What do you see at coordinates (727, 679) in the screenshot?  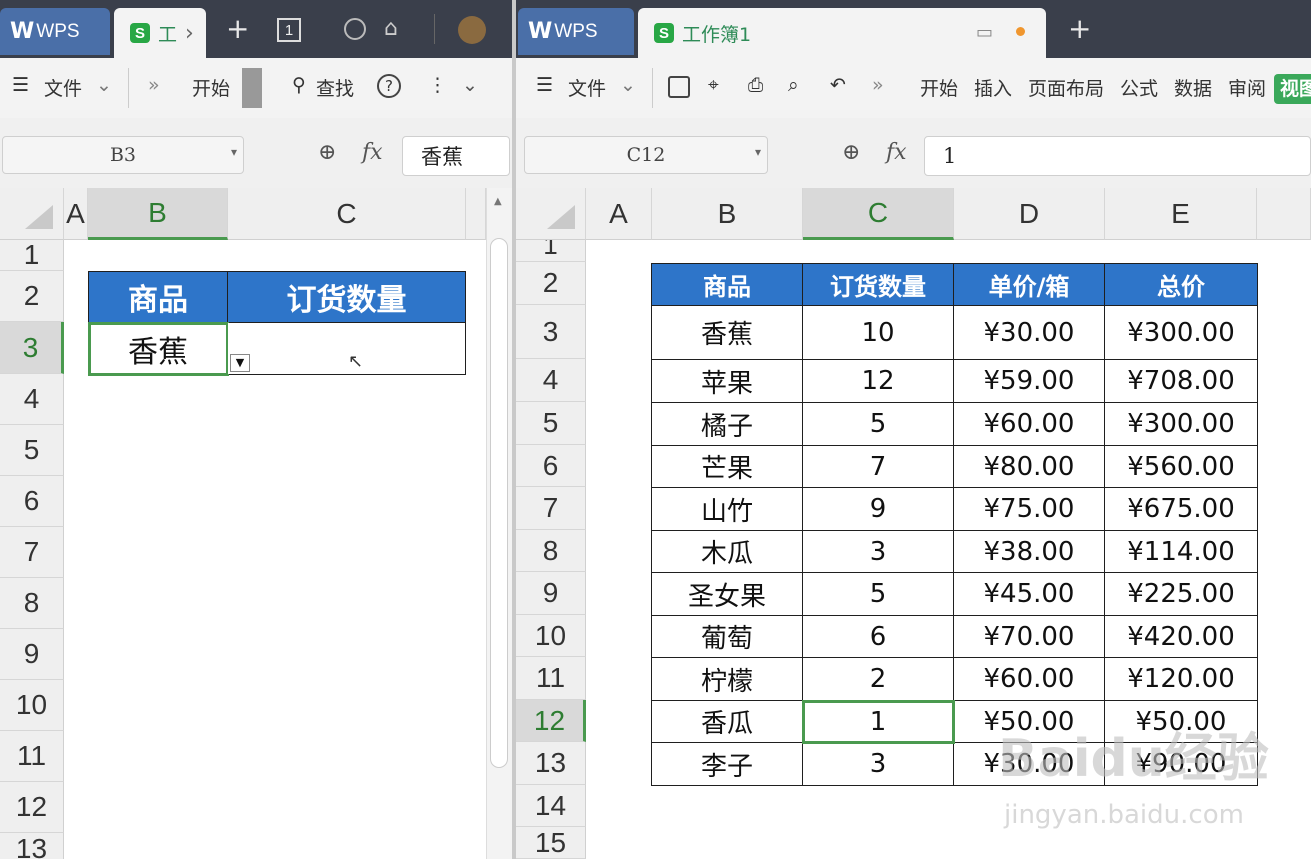 I see `cell-product: 柠檬` at bounding box center [727, 679].